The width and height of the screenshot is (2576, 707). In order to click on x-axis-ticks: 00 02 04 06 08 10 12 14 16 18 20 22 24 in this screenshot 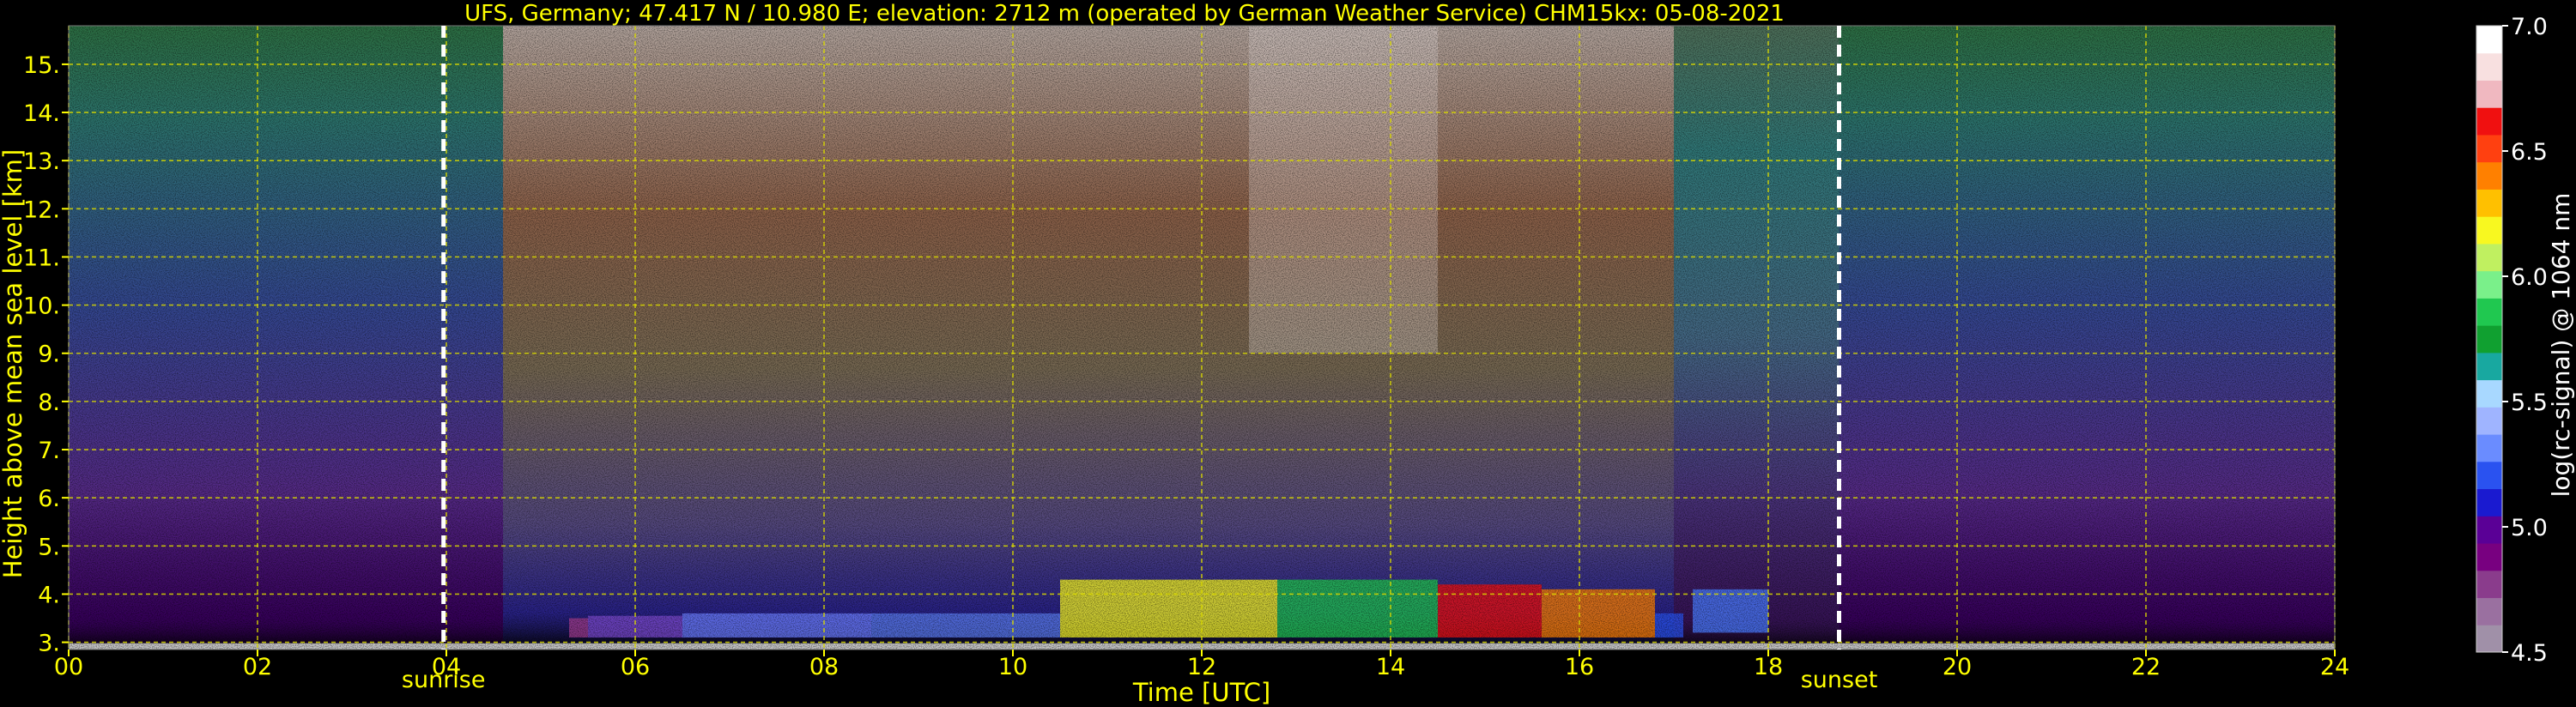, I will do `click(1201, 665)`.